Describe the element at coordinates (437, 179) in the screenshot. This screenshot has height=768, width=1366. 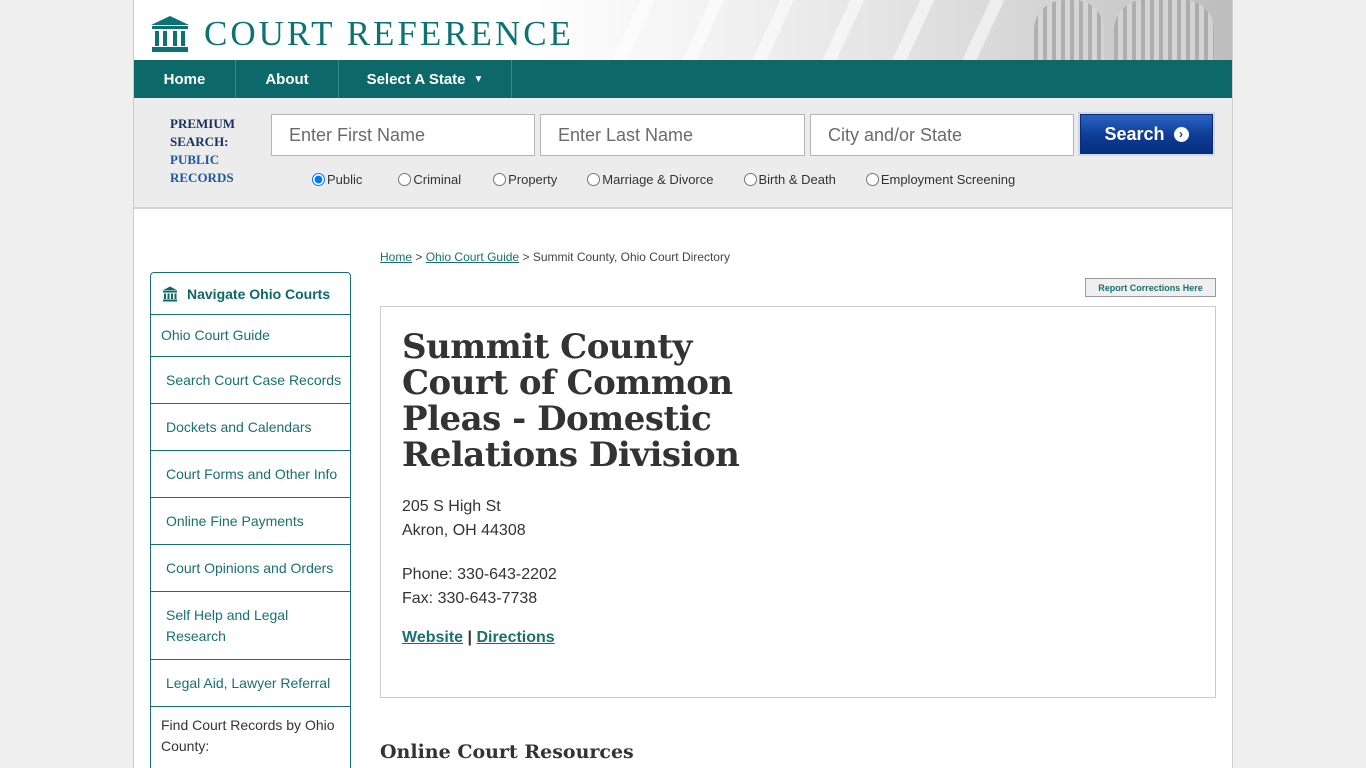
I see `radio-label: Criminal` at that location.